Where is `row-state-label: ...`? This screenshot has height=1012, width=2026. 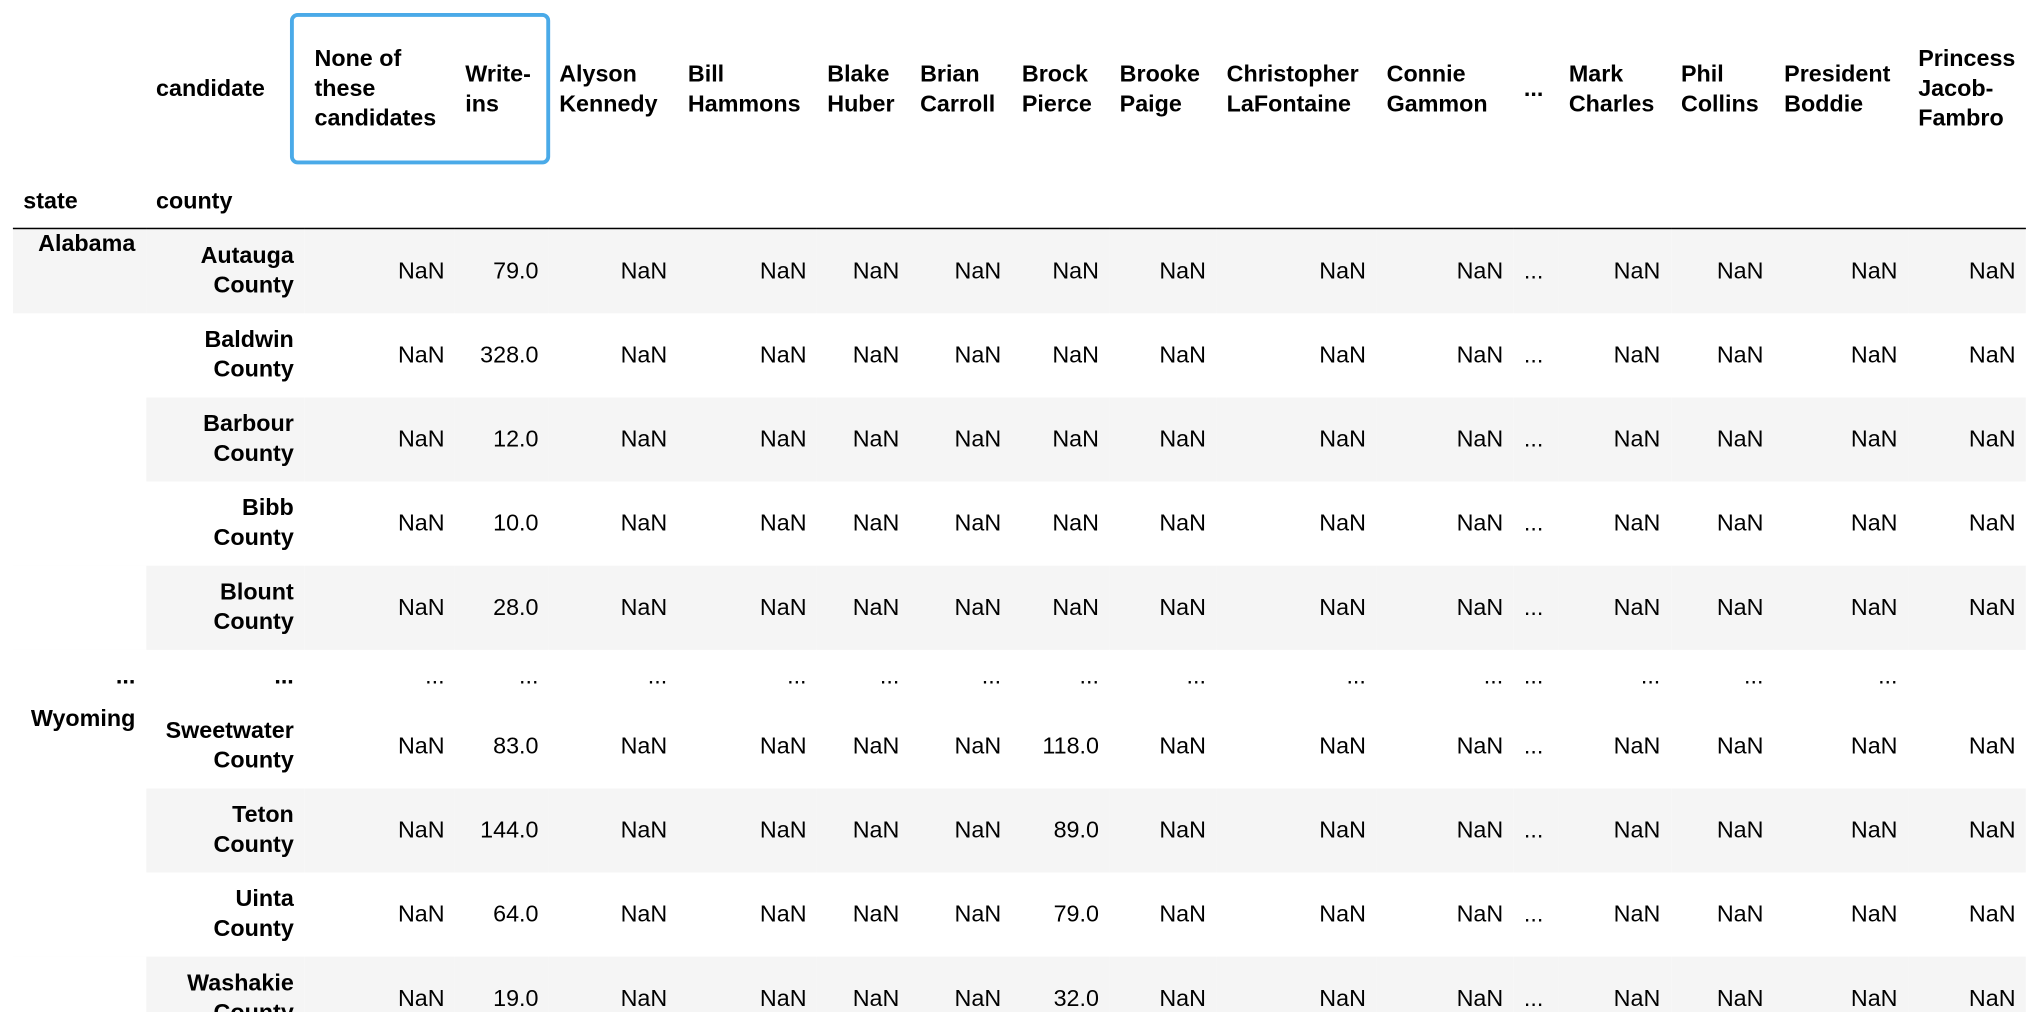 row-state-label: ... is located at coordinates (79, 676).